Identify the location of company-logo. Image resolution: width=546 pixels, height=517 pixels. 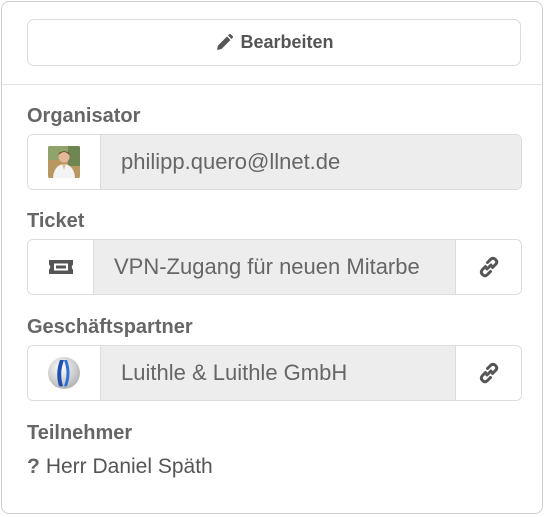
(64, 373).